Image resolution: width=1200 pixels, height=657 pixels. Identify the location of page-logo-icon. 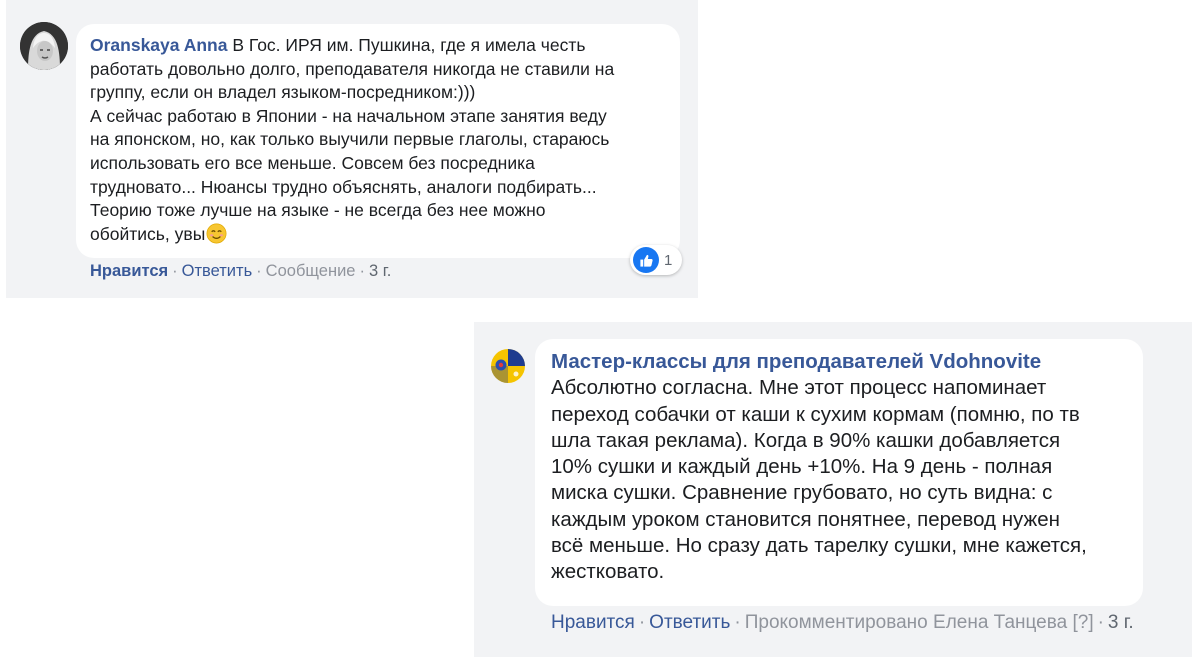
(508, 366).